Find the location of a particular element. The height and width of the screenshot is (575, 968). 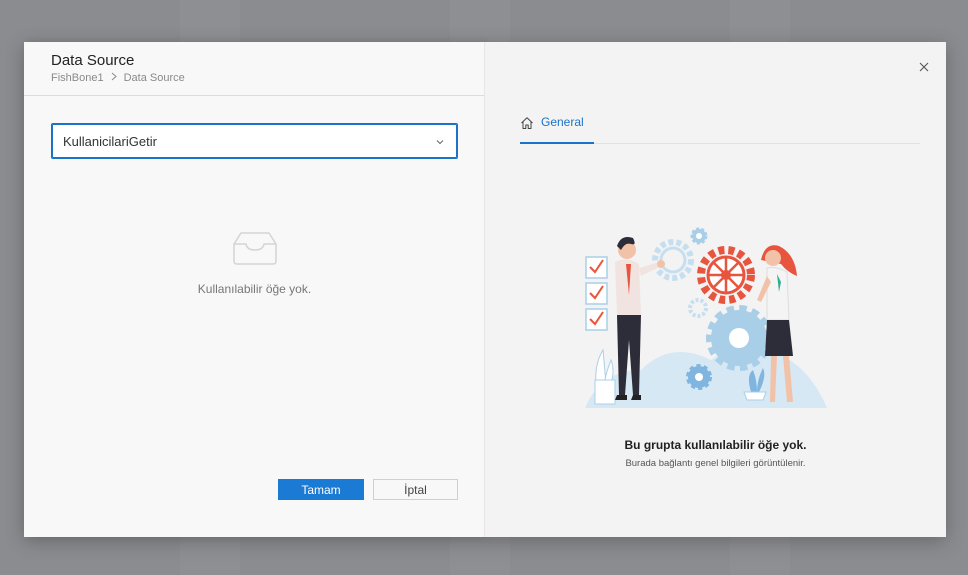

data-source-select-value: KullanicilariGetir is located at coordinates (110, 141).